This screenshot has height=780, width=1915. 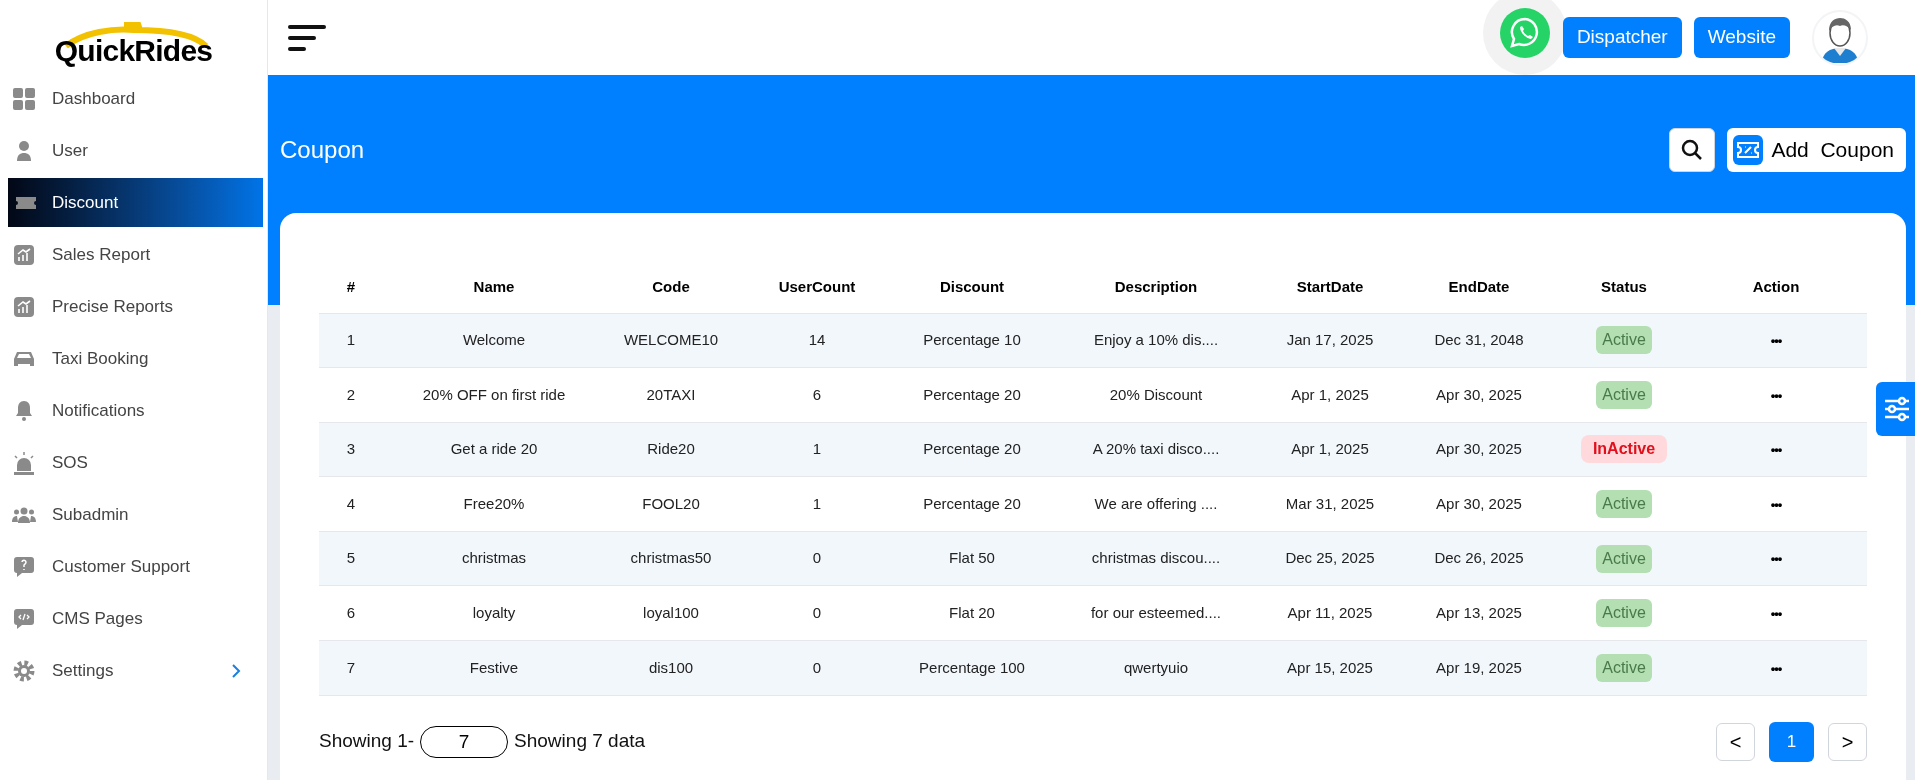 I want to click on page-button: 1, so click(x=1791, y=741).